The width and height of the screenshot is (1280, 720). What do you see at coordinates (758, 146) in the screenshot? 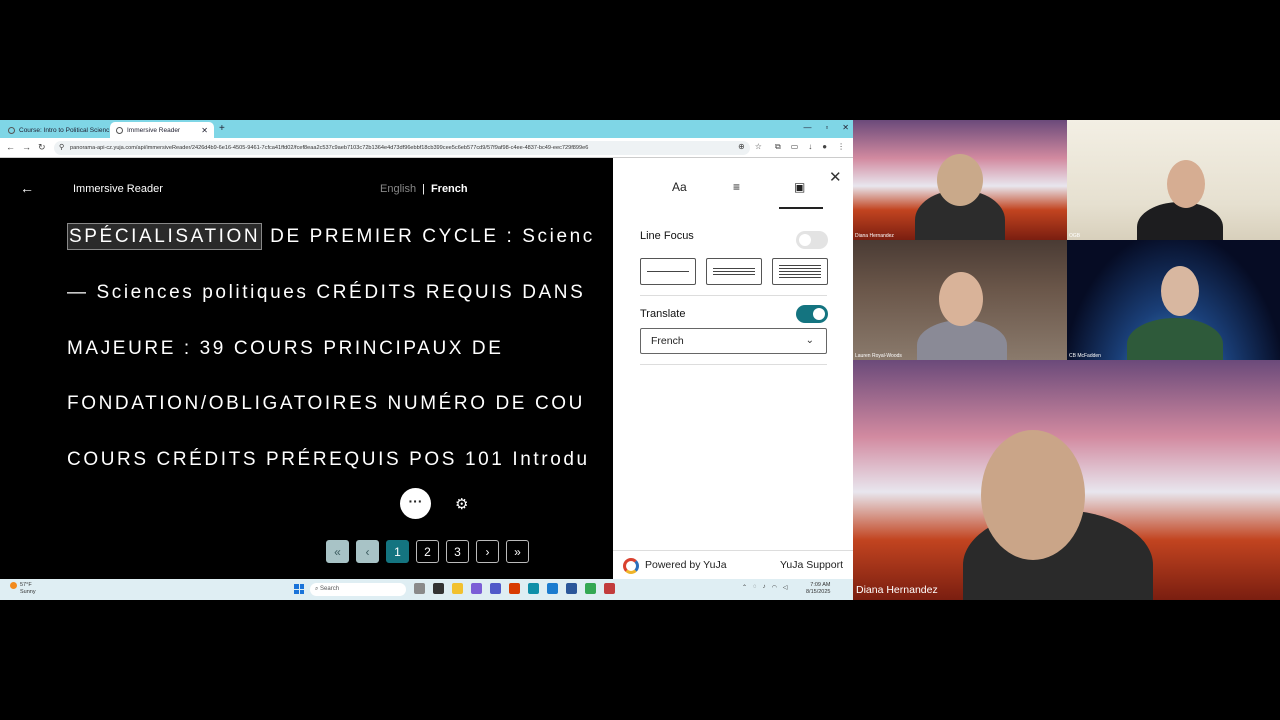
I see `bookmark-star-icon: ☆` at bounding box center [758, 146].